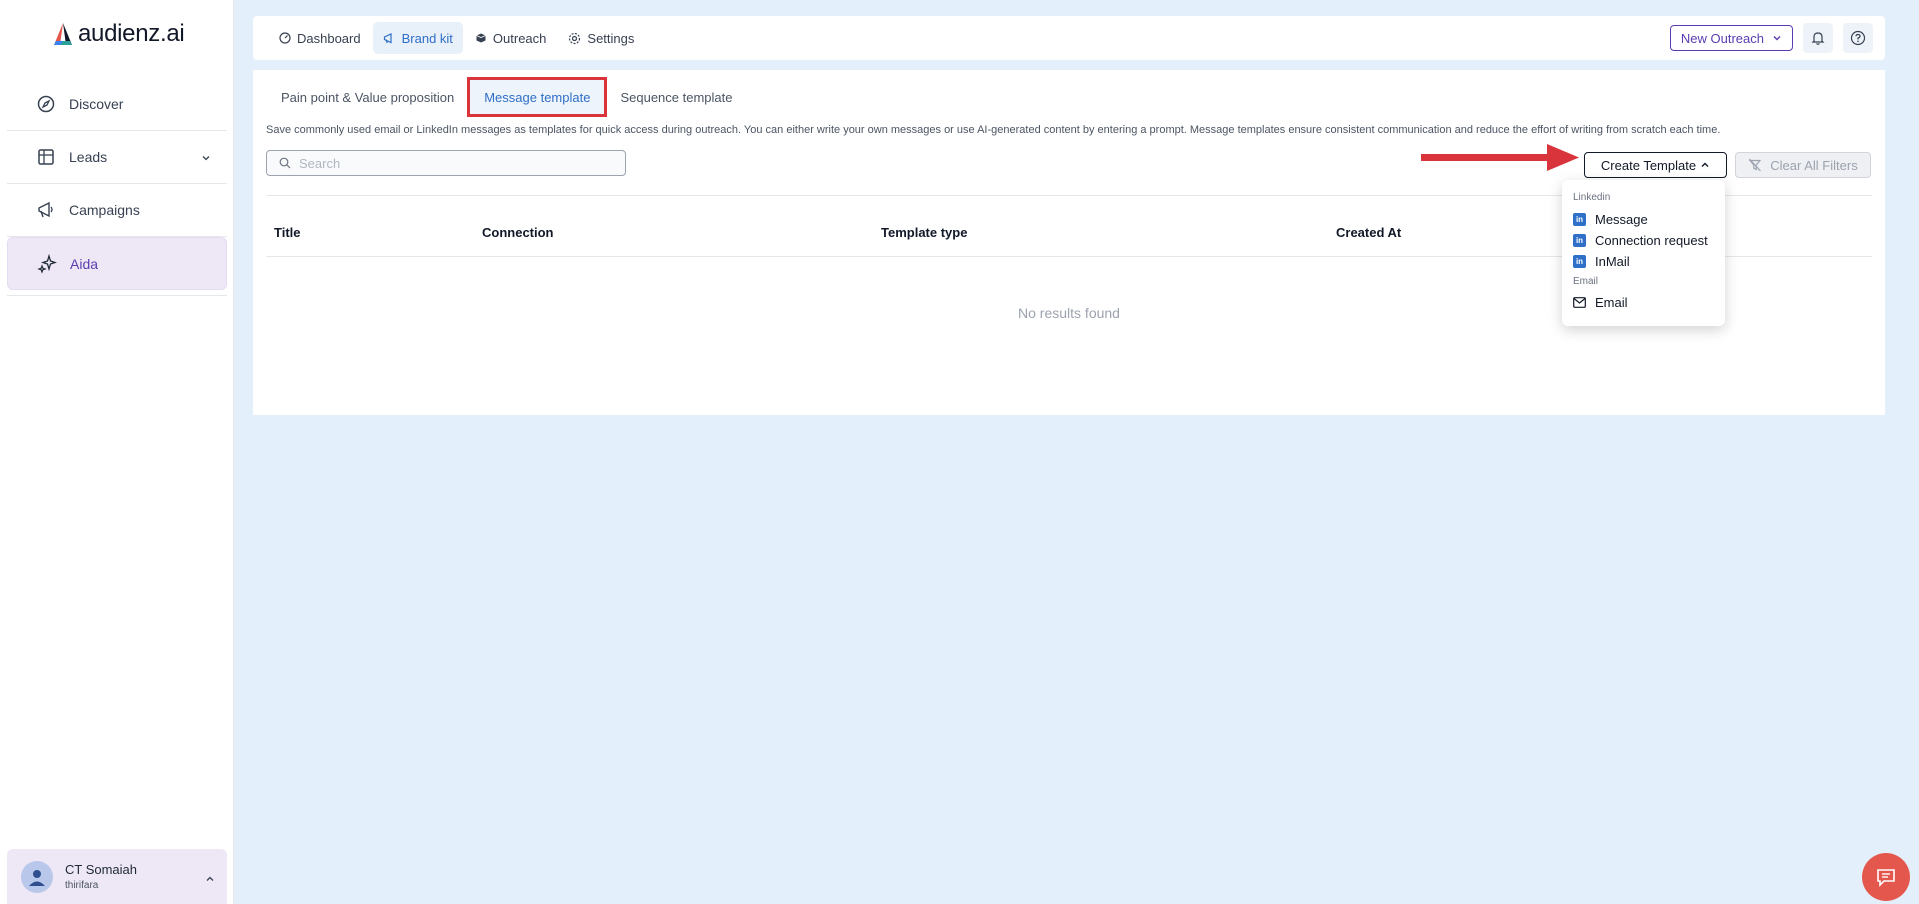 The image size is (1919, 904). I want to click on subtab-pain-point: Pain point & Value proposition, so click(367, 97).